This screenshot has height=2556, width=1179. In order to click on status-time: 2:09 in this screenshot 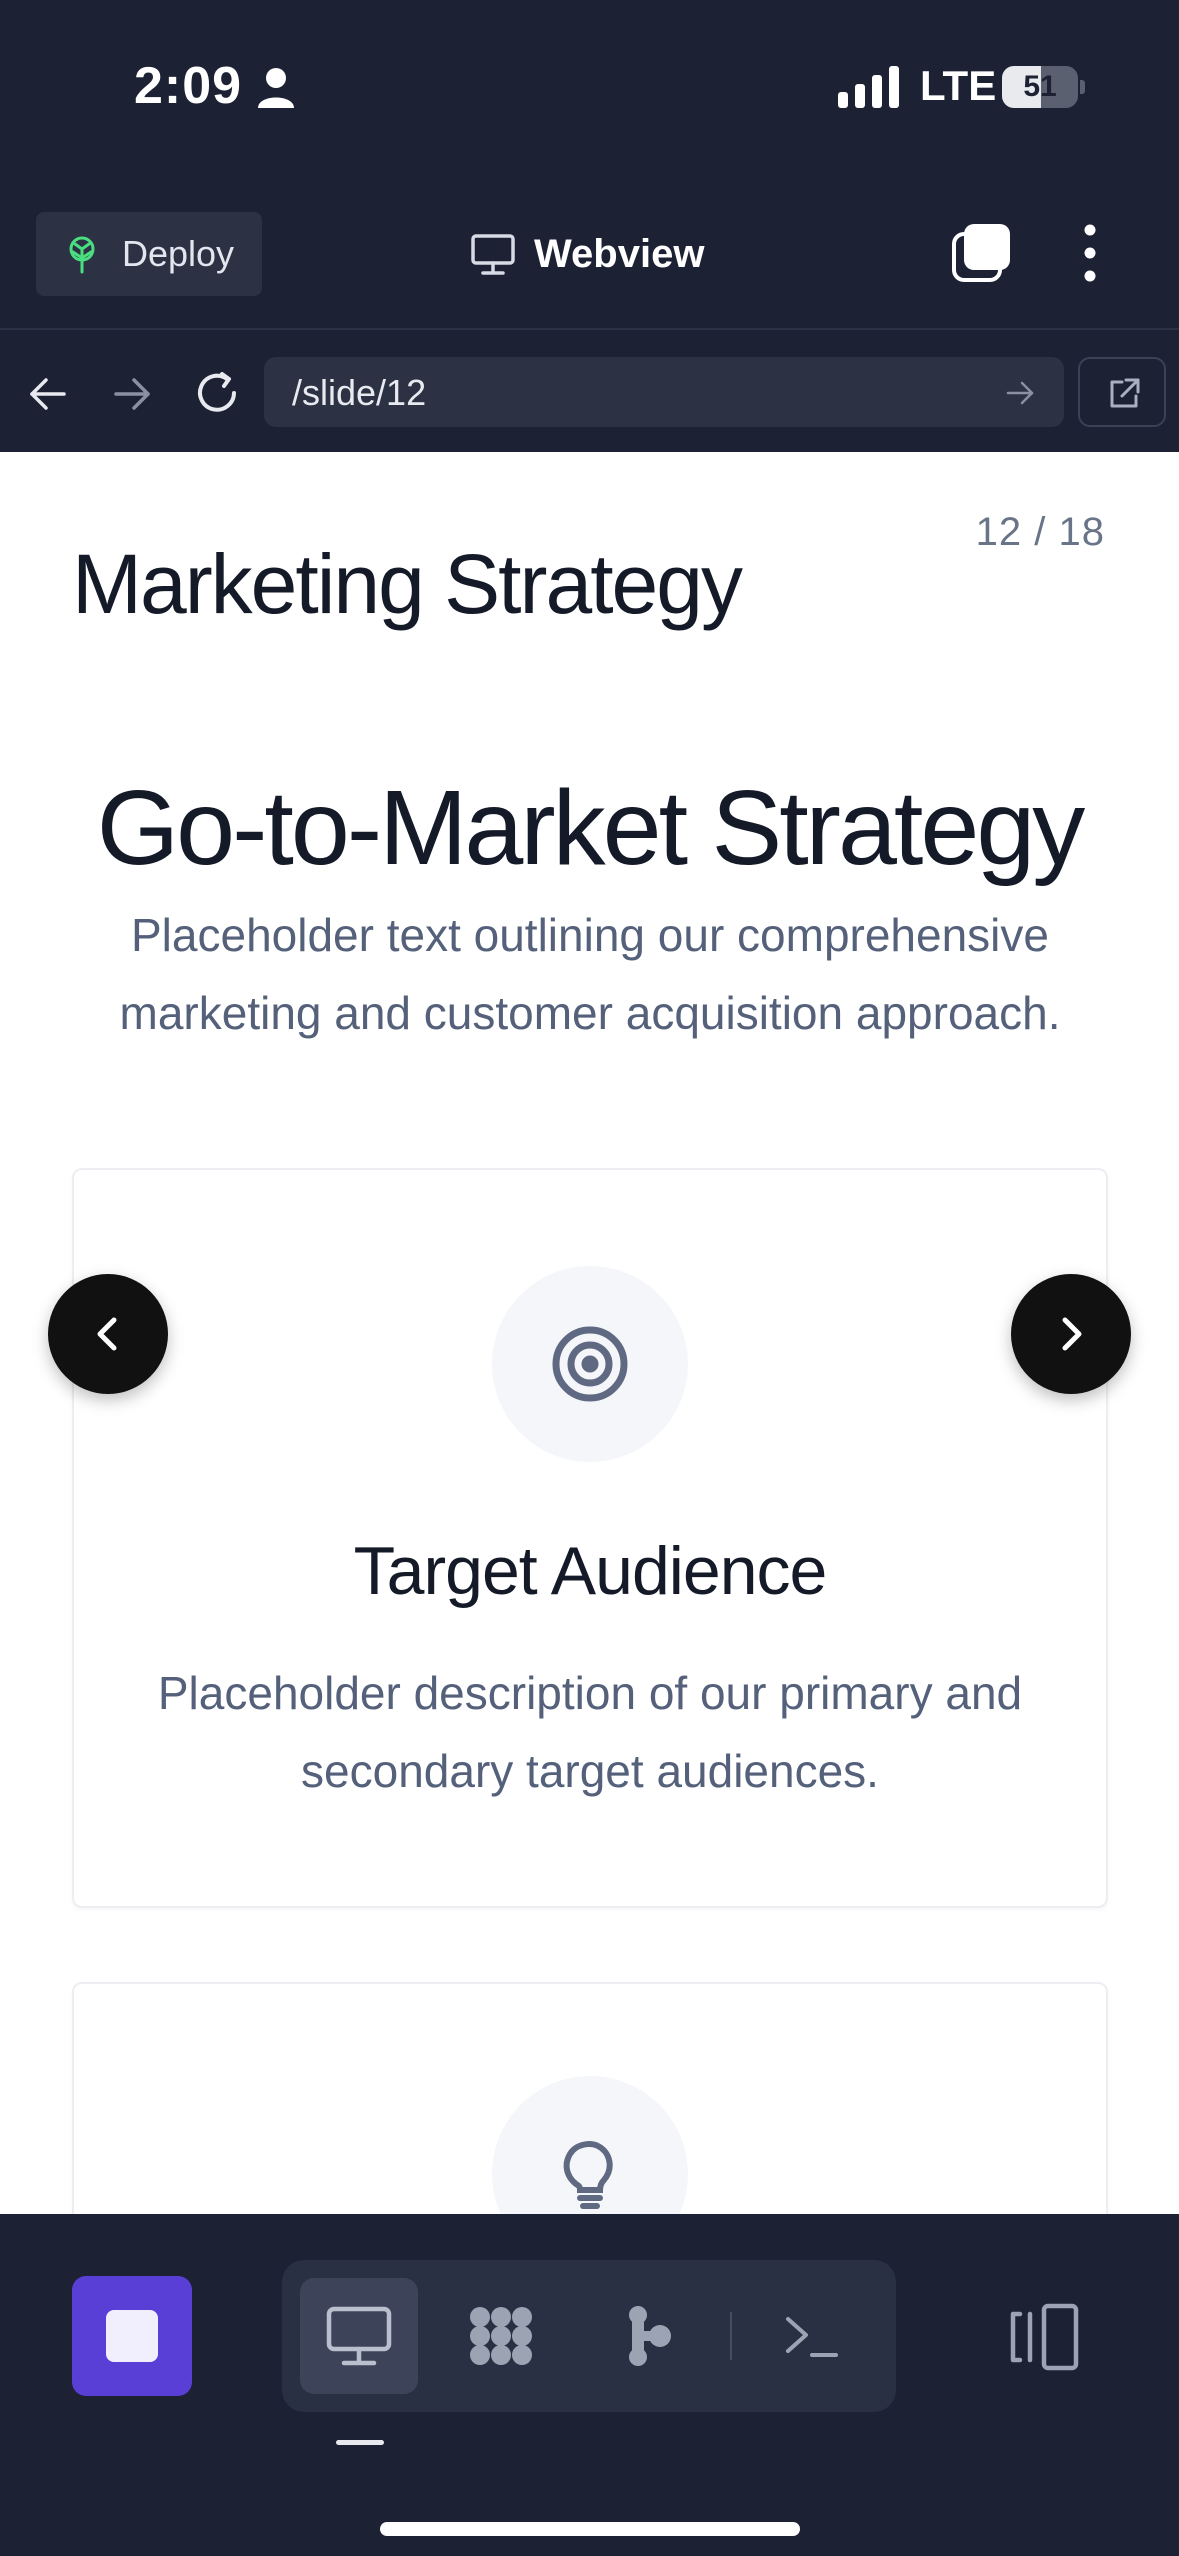, I will do `click(188, 86)`.